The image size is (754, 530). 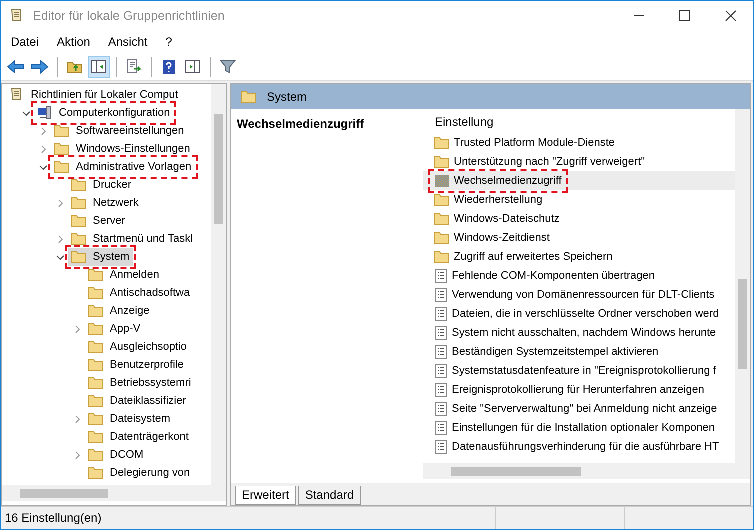 What do you see at coordinates (586, 446) in the screenshot?
I see `setting-item: Datenausführungsverhinderung für die ausführbare HT` at bounding box center [586, 446].